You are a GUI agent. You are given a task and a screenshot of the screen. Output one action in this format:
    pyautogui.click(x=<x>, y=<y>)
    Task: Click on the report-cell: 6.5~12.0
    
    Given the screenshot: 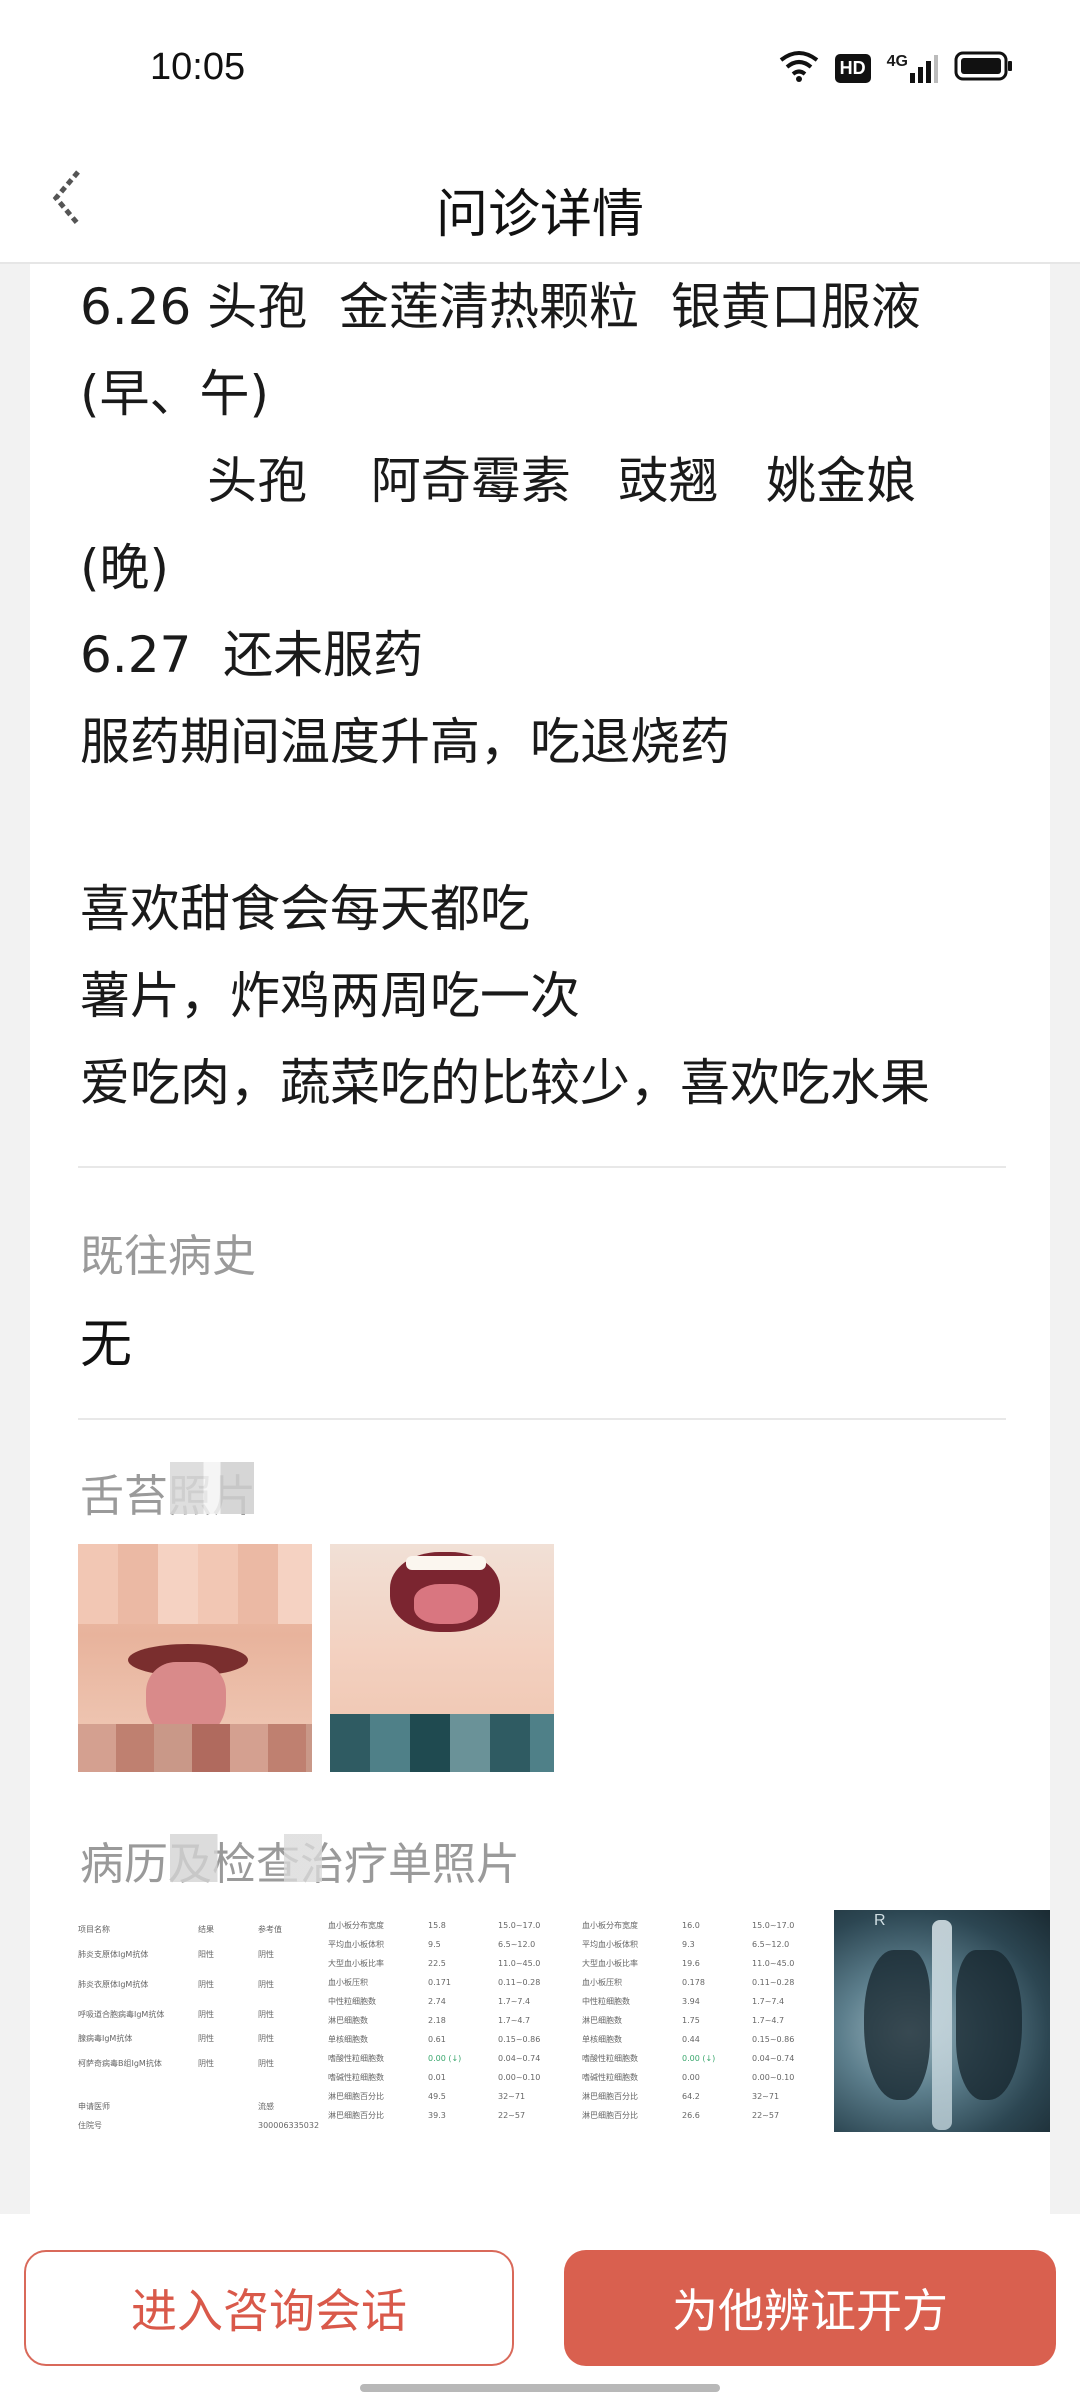 What is the action you would take?
    pyautogui.click(x=517, y=1944)
    